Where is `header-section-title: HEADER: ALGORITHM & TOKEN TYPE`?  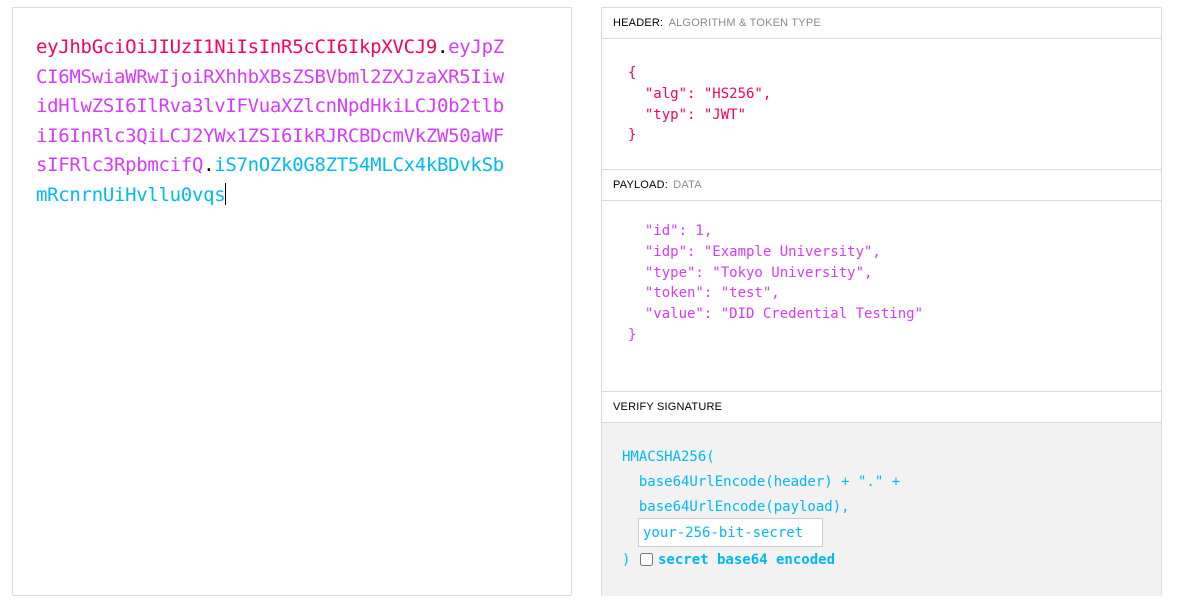
header-section-title: HEADER: ALGORITHM & TOKEN TYPE is located at coordinates (881, 23).